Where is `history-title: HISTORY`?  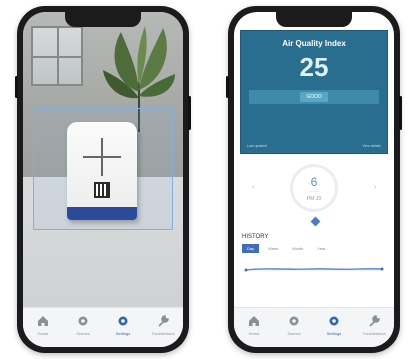
history-title: HISTORY is located at coordinates (255, 237).